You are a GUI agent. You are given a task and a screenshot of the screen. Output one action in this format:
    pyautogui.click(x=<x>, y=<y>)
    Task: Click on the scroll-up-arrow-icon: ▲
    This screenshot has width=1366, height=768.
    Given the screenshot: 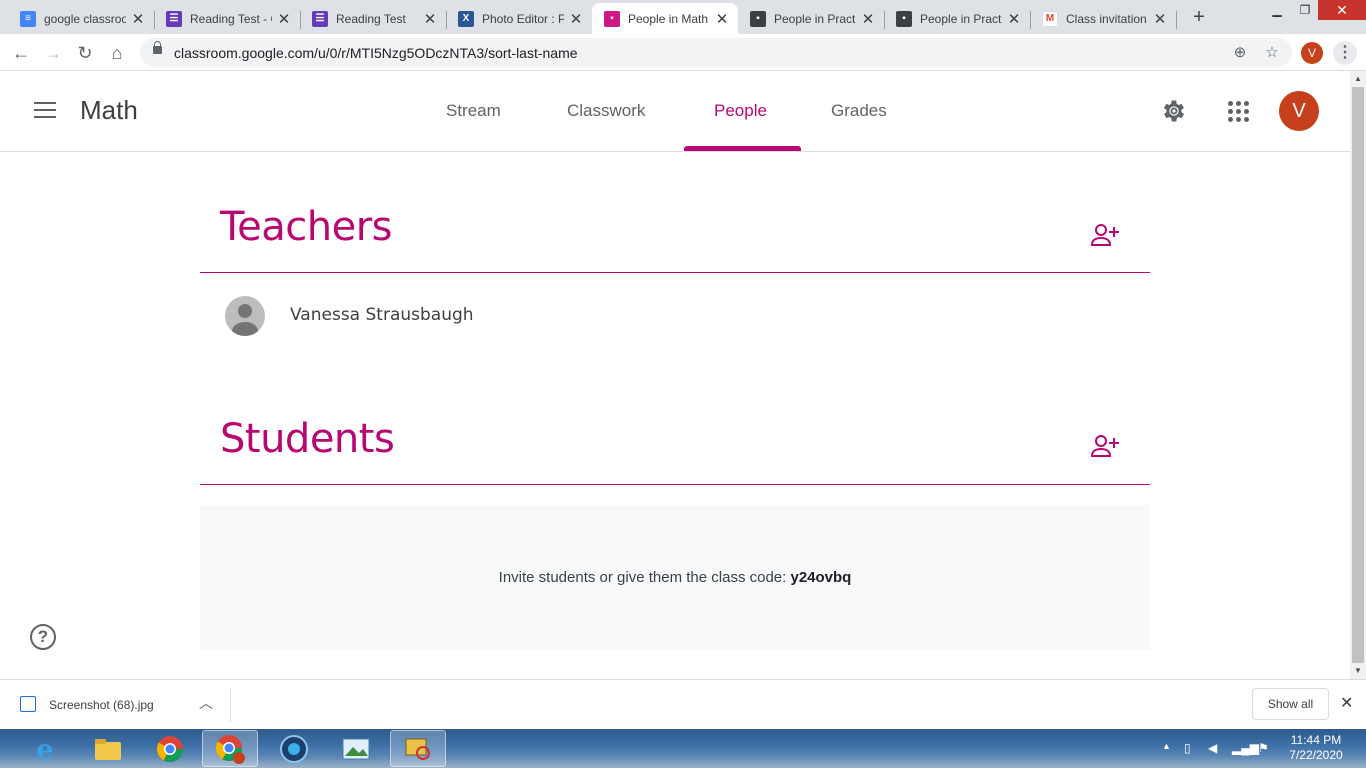 What is the action you would take?
    pyautogui.click(x=1358, y=79)
    